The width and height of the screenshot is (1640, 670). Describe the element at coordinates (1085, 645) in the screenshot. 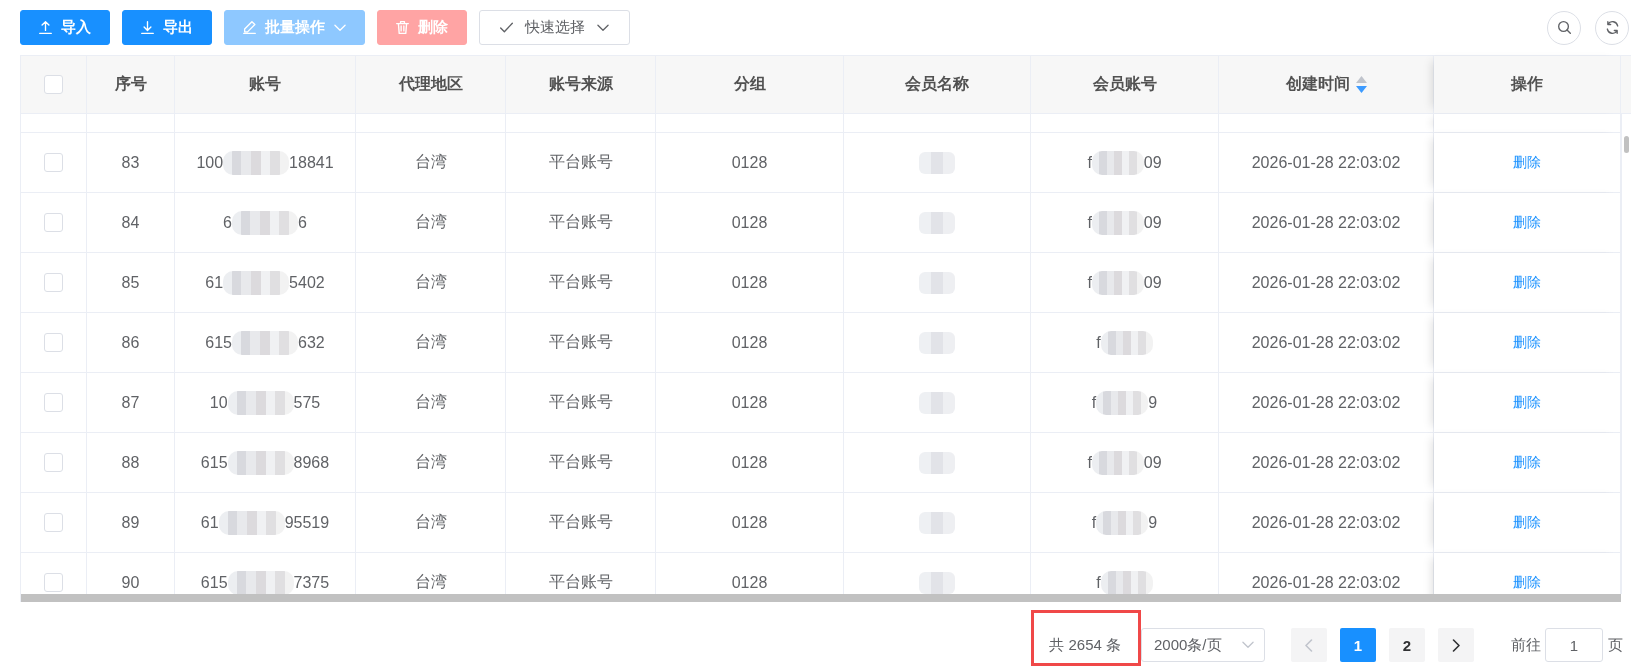

I see `total-count: 共 2654 条` at that location.